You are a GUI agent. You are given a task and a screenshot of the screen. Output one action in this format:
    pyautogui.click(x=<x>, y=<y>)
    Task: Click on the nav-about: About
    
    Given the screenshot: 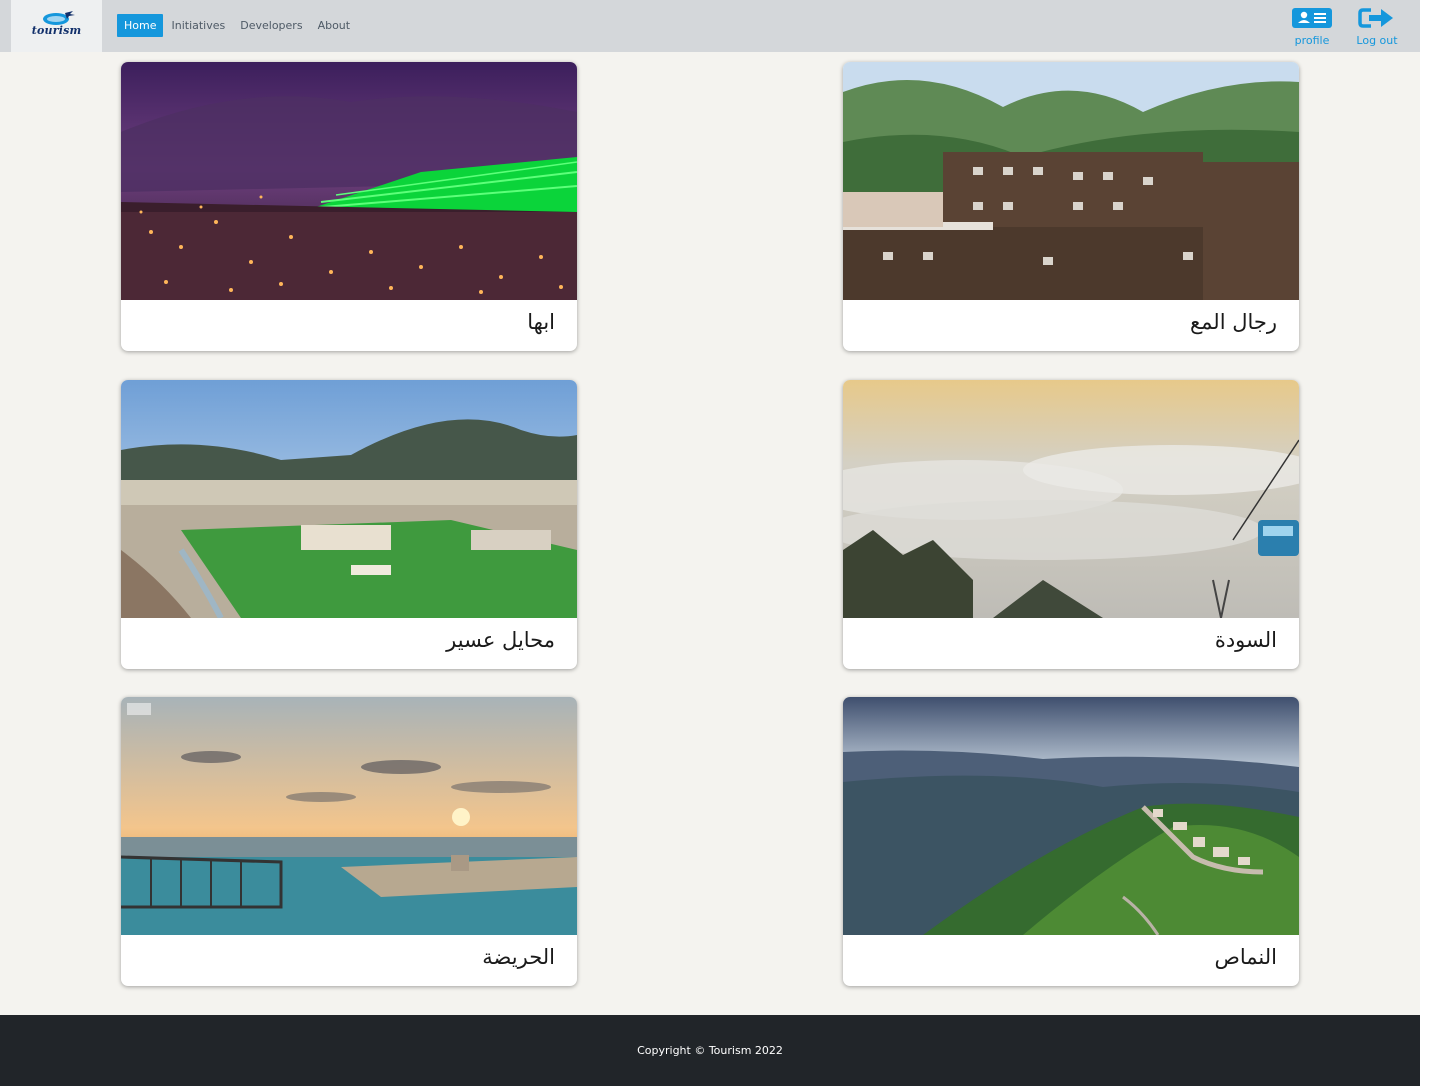 What is the action you would take?
    pyautogui.click(x=334, y=25)
    